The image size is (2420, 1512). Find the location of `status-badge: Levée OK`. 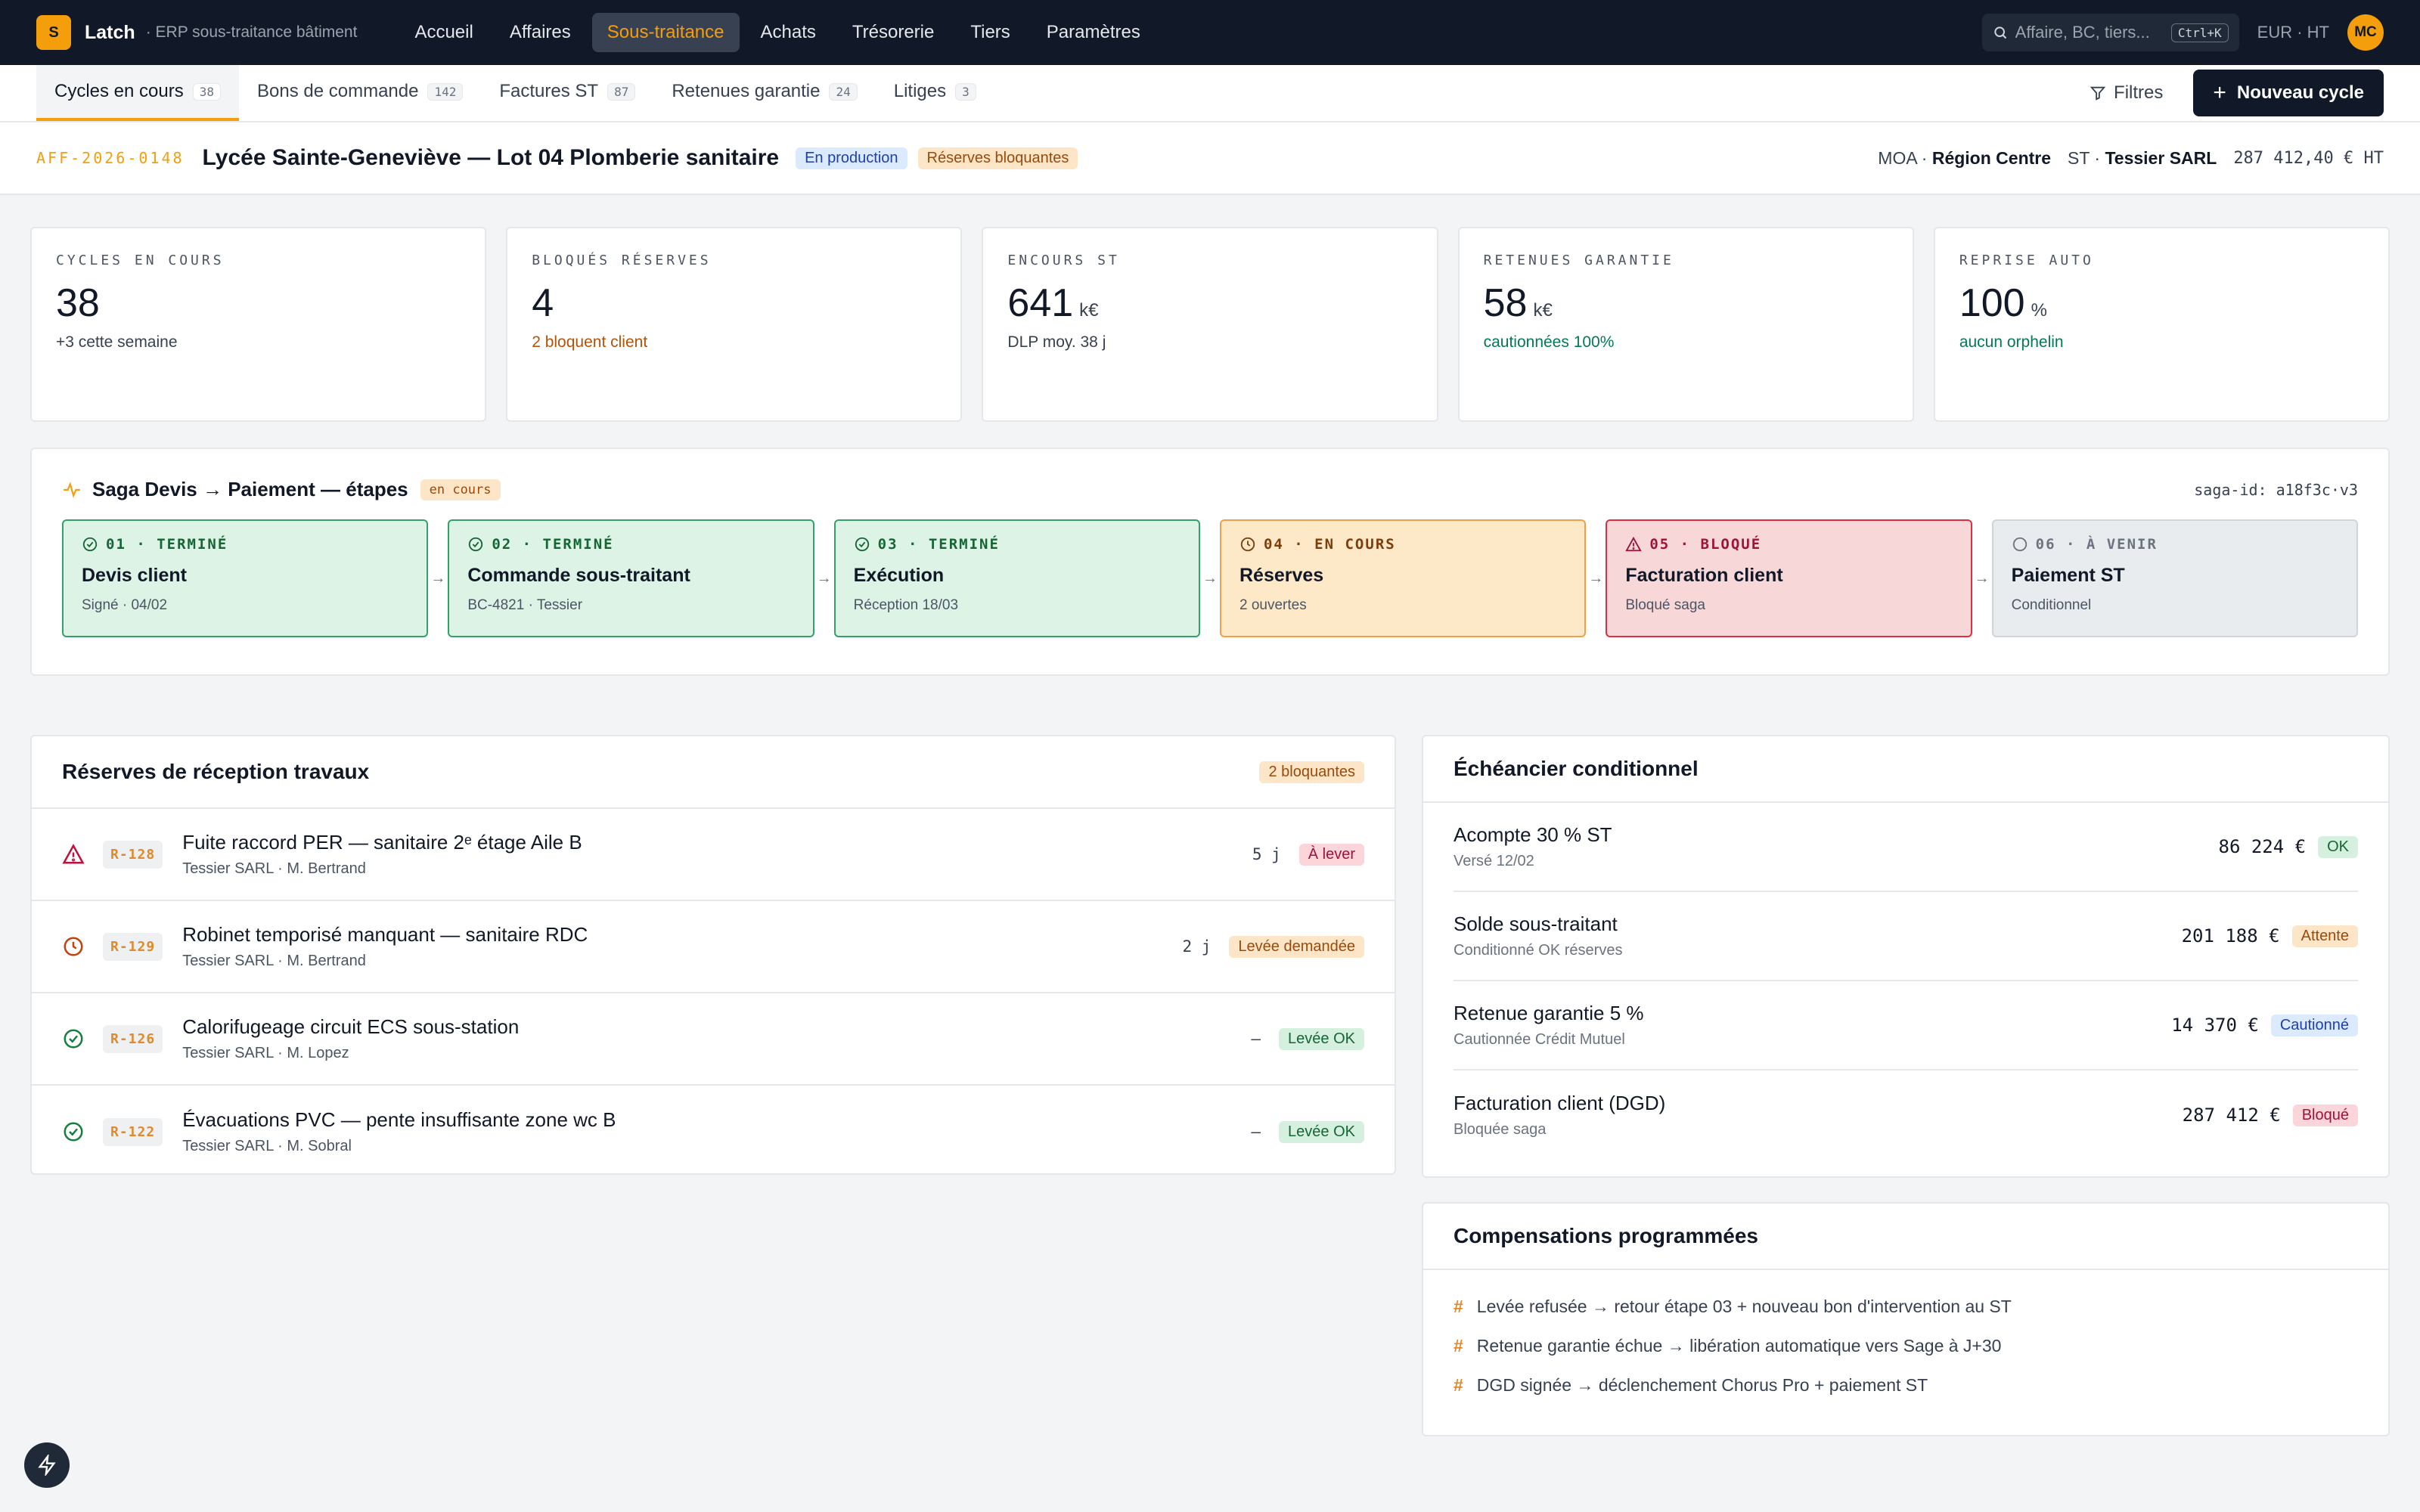

status-badge: Levée OK is located at coordinates (1321, 1039).